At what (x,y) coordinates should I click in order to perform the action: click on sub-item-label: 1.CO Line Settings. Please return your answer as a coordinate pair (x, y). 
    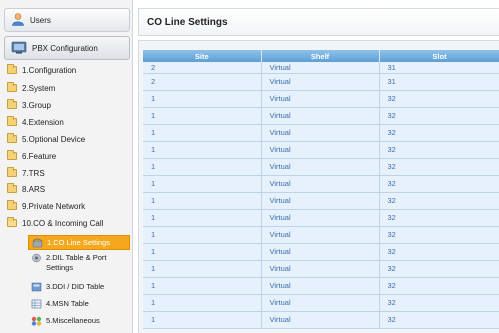
    Looking at the image, I should click on (78, 242).